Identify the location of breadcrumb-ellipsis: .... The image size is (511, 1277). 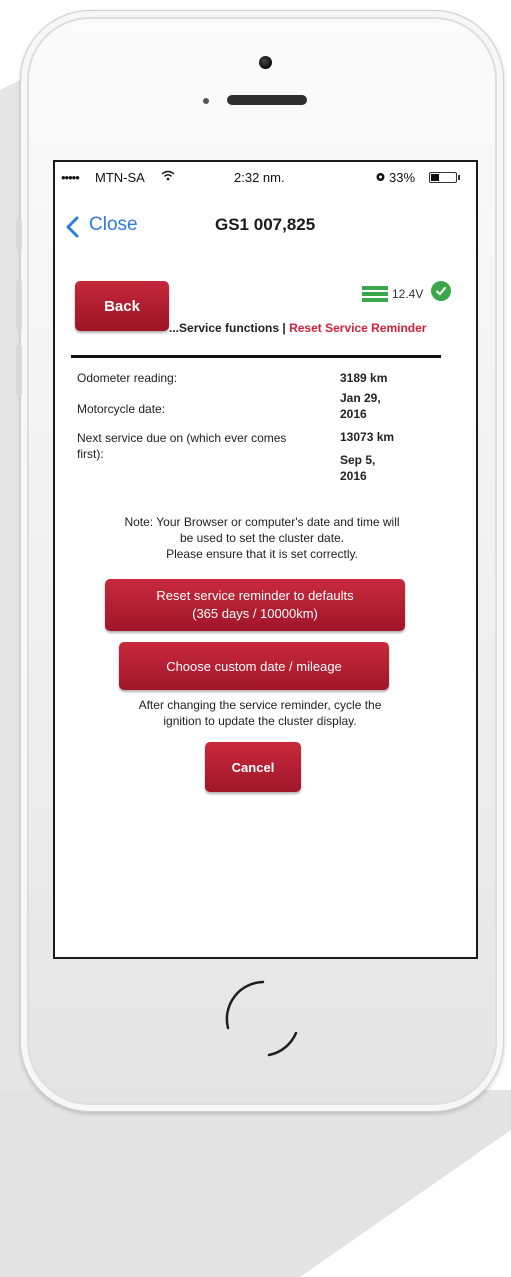
(174, 328).